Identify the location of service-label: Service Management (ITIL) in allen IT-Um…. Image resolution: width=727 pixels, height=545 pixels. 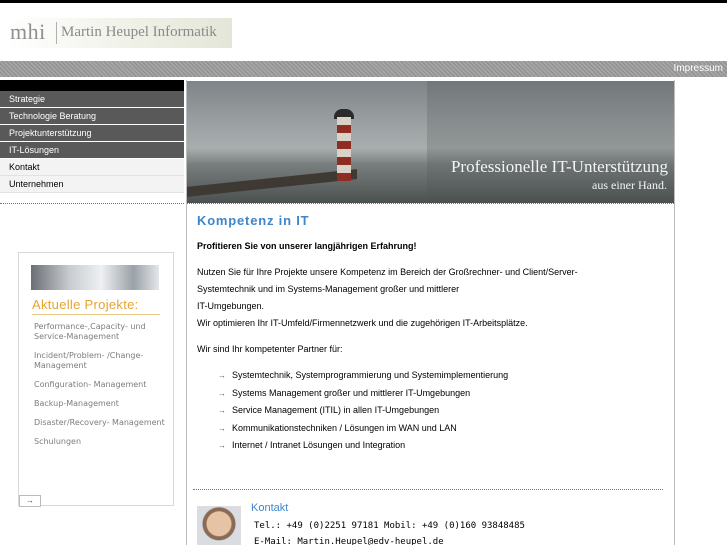
(336, 410).